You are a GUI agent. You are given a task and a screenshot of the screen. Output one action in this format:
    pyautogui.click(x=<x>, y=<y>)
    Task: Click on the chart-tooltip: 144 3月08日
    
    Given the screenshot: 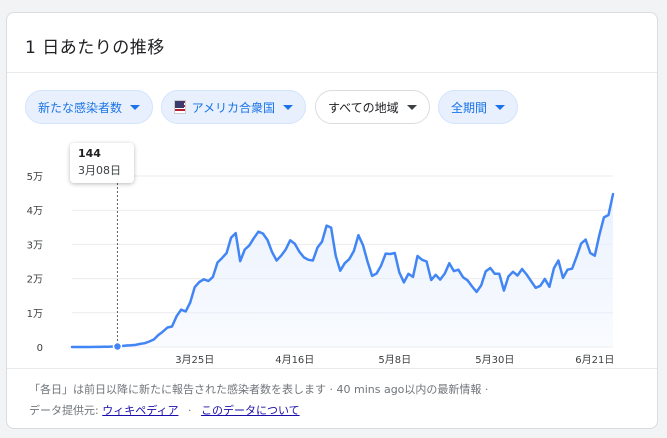 What is the action you would take?
    pyautogui.click(x=102, y=163)
    